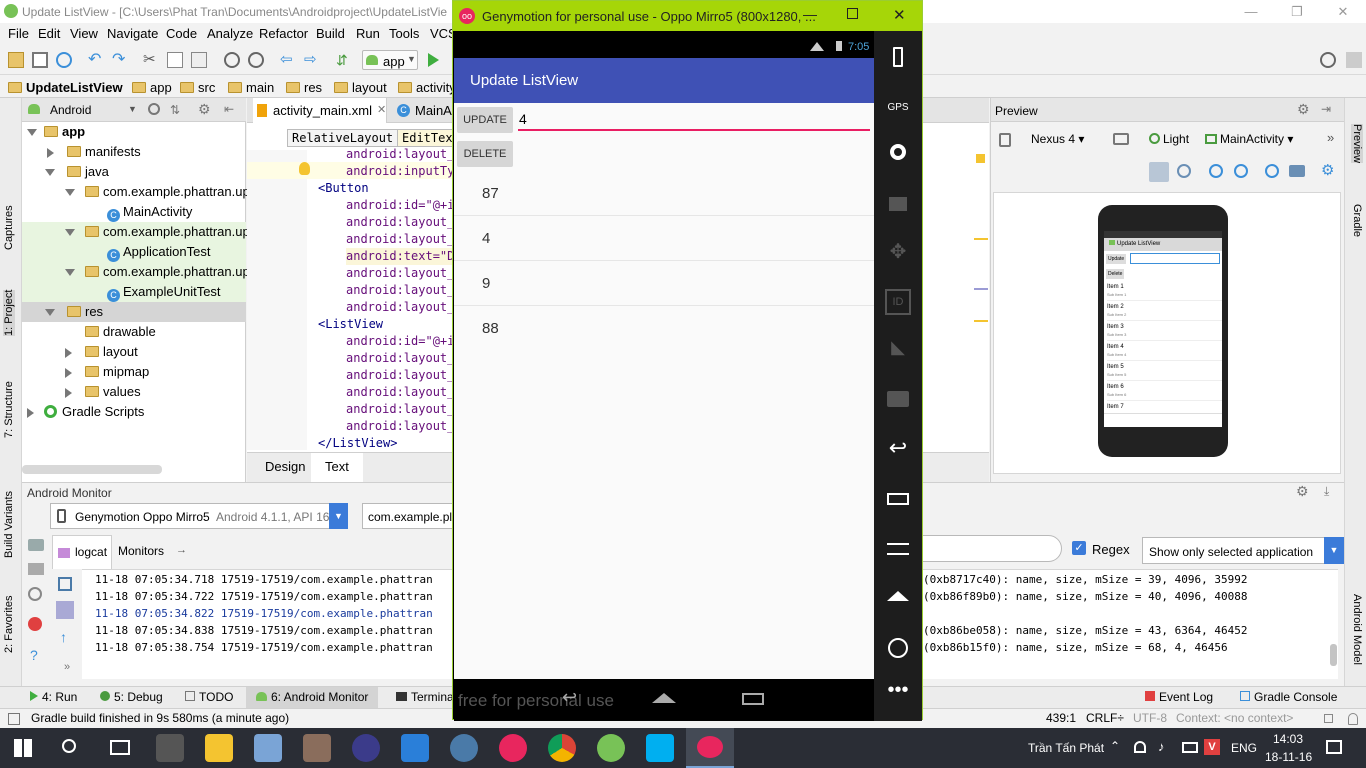 Image resolution: width=1366 pixels, height=768 pixels. Describe the element at coordinates (1328, 60) in the screenshot. I see `search-everywhere-icon` at that location.